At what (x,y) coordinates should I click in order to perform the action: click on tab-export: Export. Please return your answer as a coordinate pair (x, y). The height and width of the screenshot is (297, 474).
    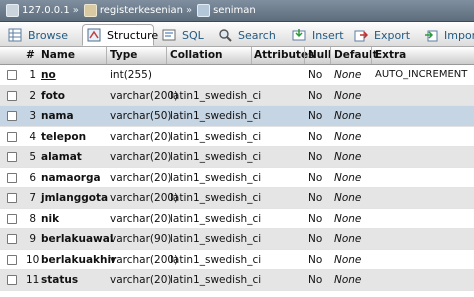
    Looking at the image, I should click on (383, 35).